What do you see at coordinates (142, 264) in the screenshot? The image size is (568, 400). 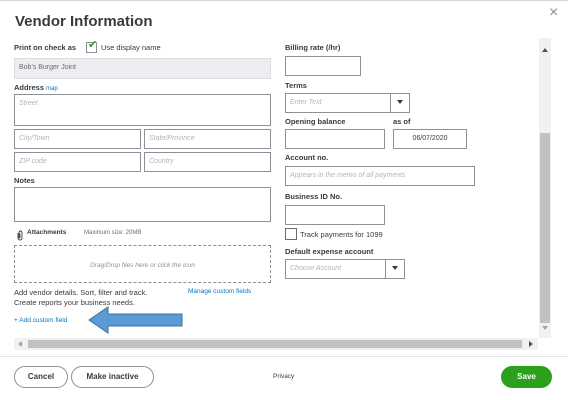 I see `attachment-dropzone: Drag/Drop files here or click the icon` at bounding box center [142, 264].